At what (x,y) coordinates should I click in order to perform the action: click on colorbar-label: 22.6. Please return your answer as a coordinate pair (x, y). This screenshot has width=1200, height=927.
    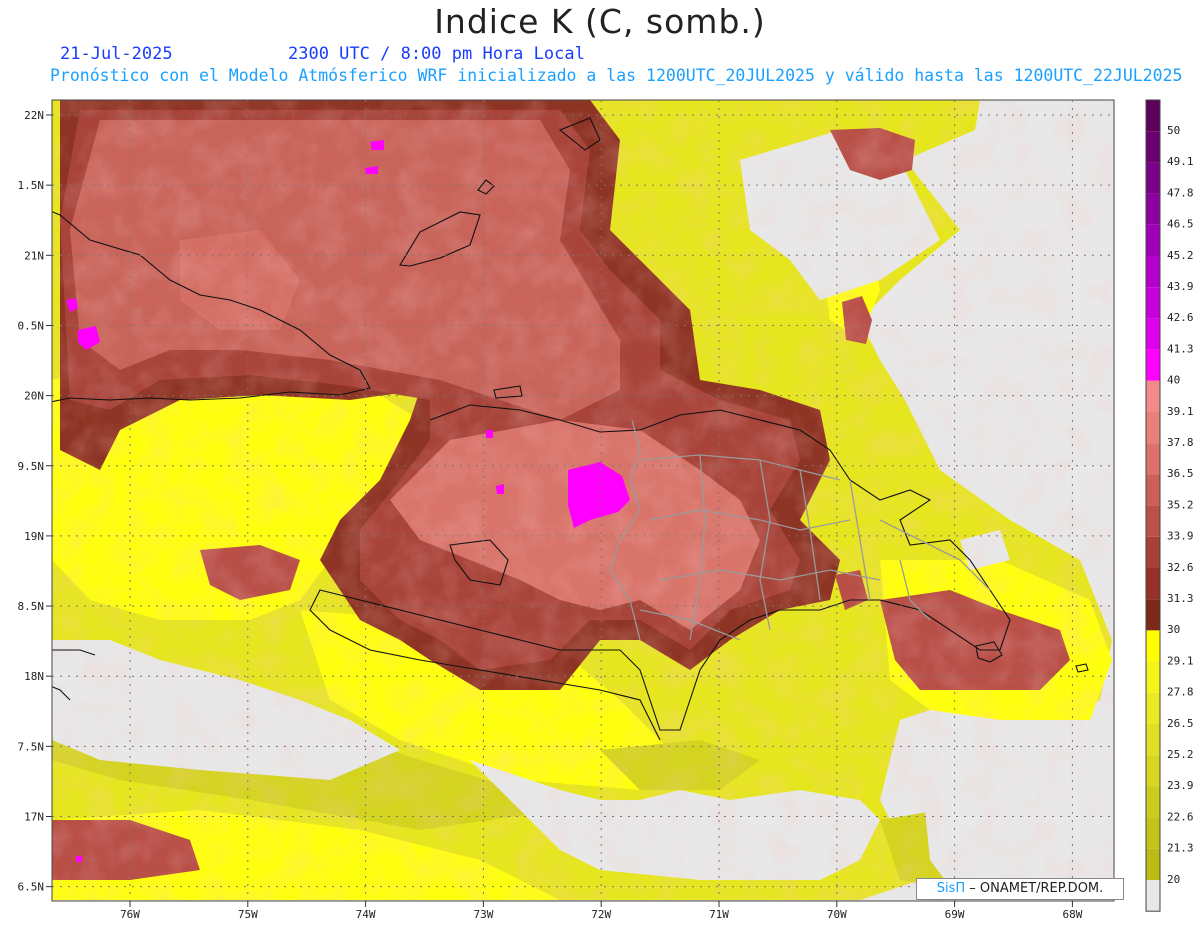
    Looking at the image, I should click on (1180, 816).